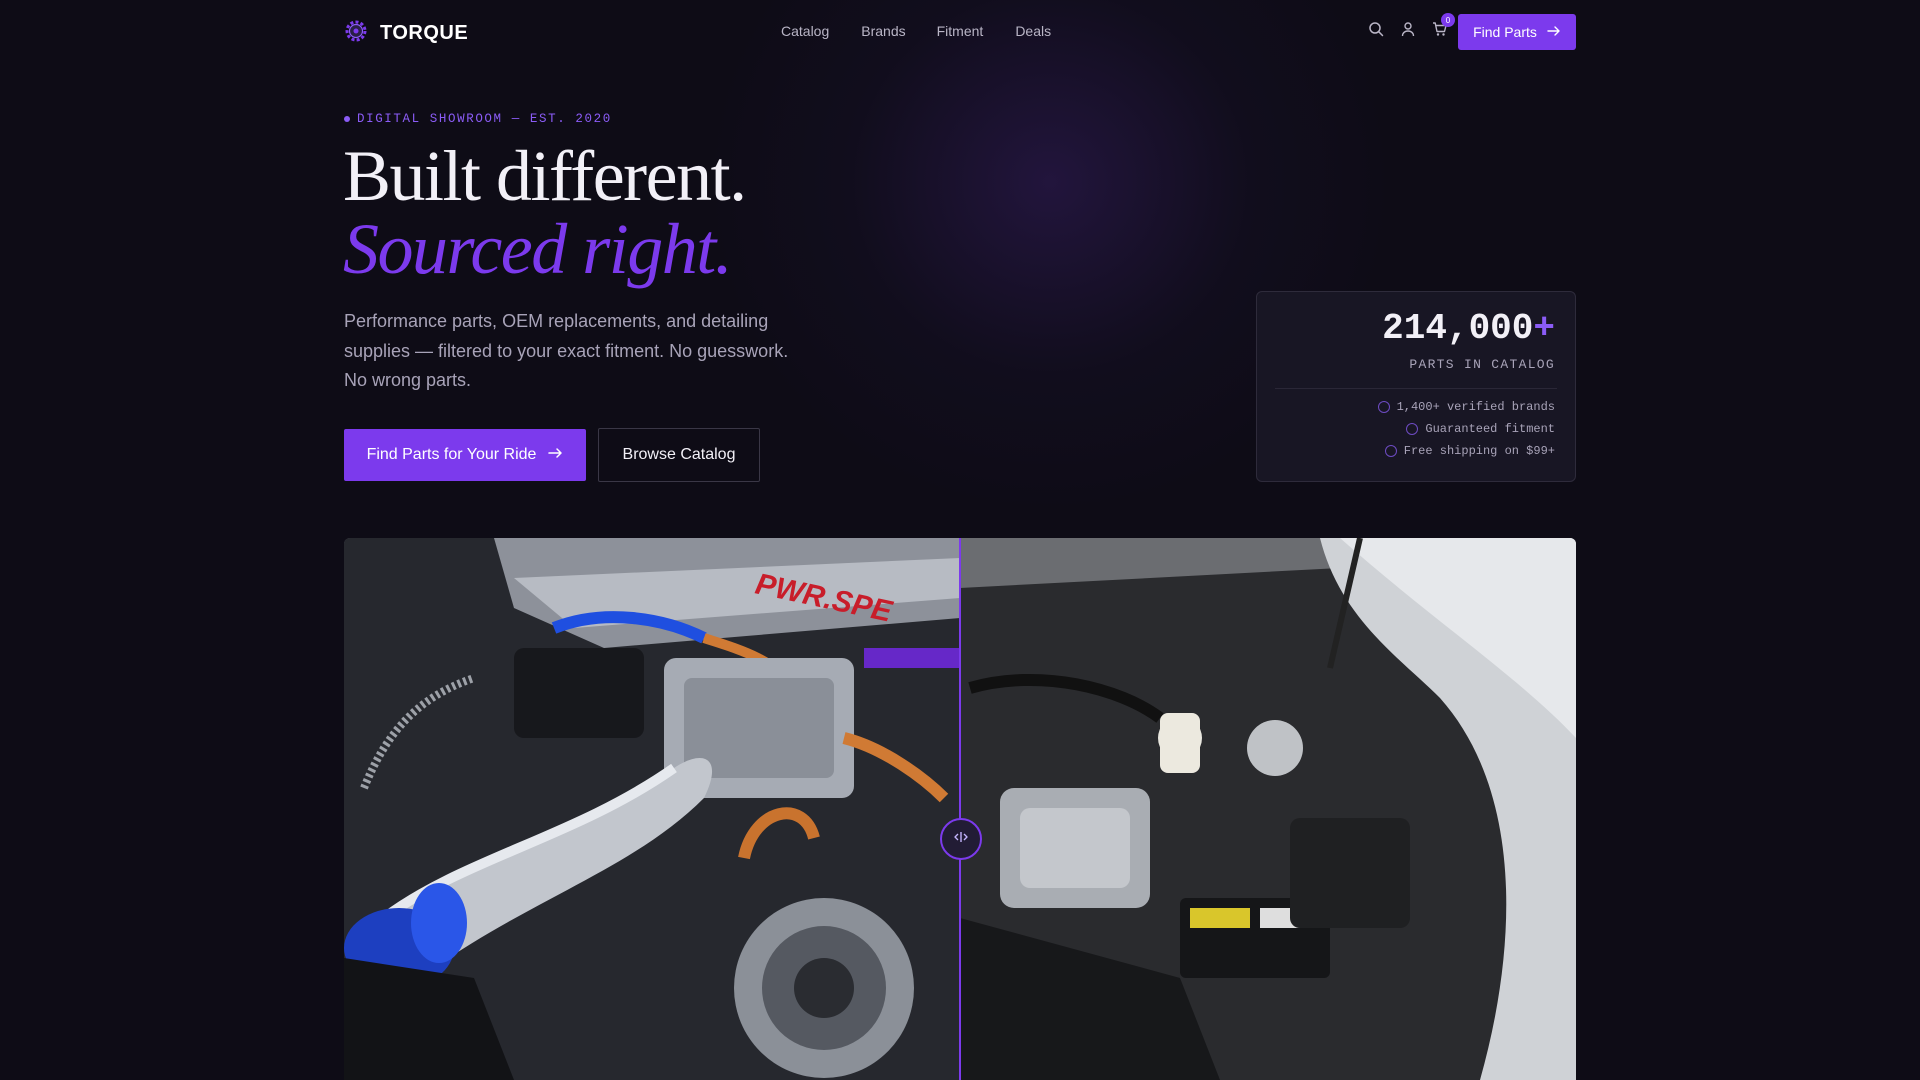 This screenshot has height=1080, width=1920. I want to click on catalog-count: 214,000+, so click(1468, 328).